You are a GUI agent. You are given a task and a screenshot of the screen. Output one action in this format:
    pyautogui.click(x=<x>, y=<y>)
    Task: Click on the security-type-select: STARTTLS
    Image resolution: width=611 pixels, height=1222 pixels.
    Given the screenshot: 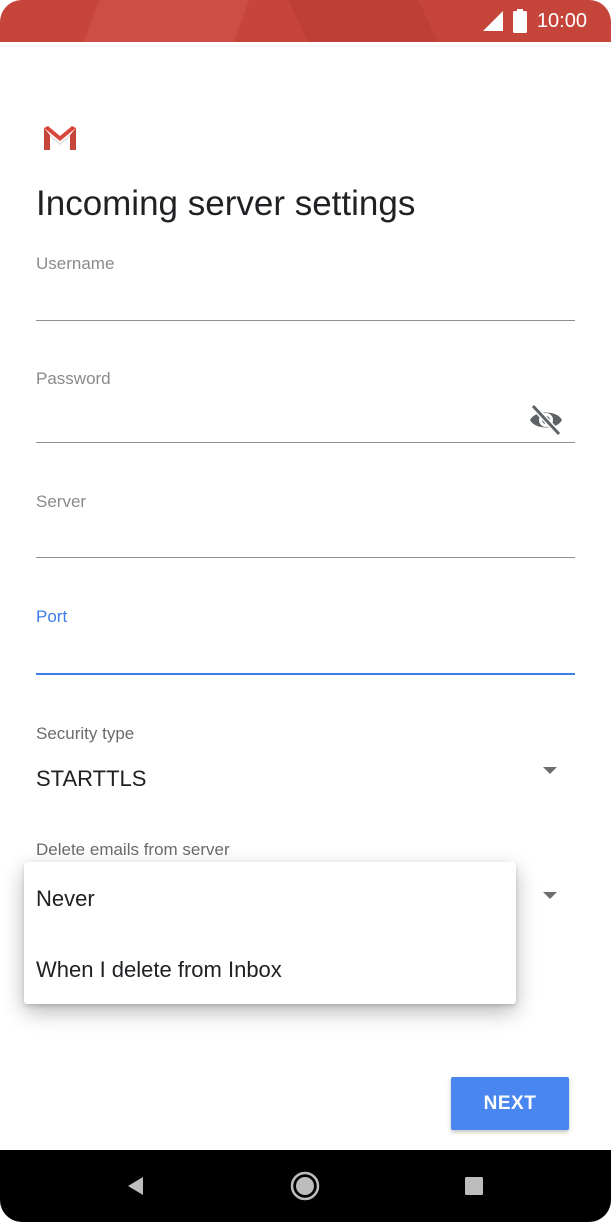 What is the action you would take?
    pyautogui.click(x=91, y=779)
    